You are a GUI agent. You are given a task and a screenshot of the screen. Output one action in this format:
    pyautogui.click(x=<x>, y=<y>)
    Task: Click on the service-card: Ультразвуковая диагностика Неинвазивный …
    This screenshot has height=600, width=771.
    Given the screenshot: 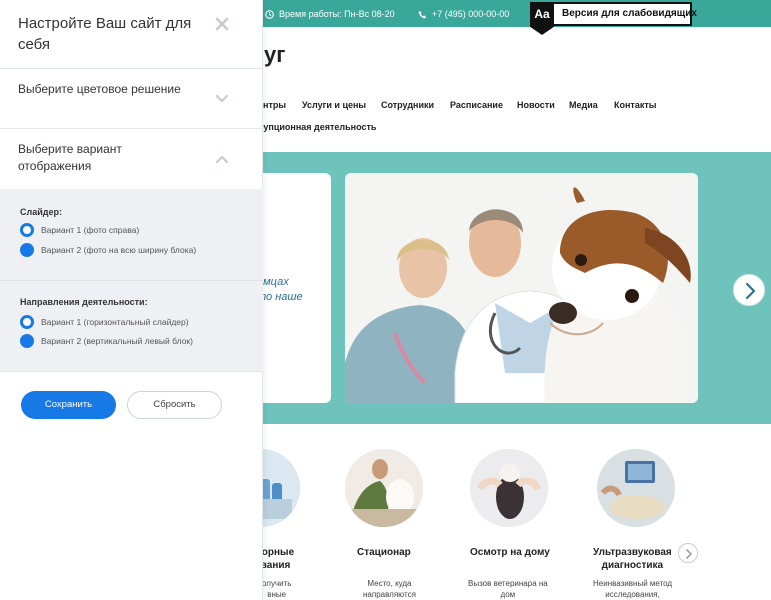 What is the action you would take?
    pyautogui.click(x=635, y=524)
    